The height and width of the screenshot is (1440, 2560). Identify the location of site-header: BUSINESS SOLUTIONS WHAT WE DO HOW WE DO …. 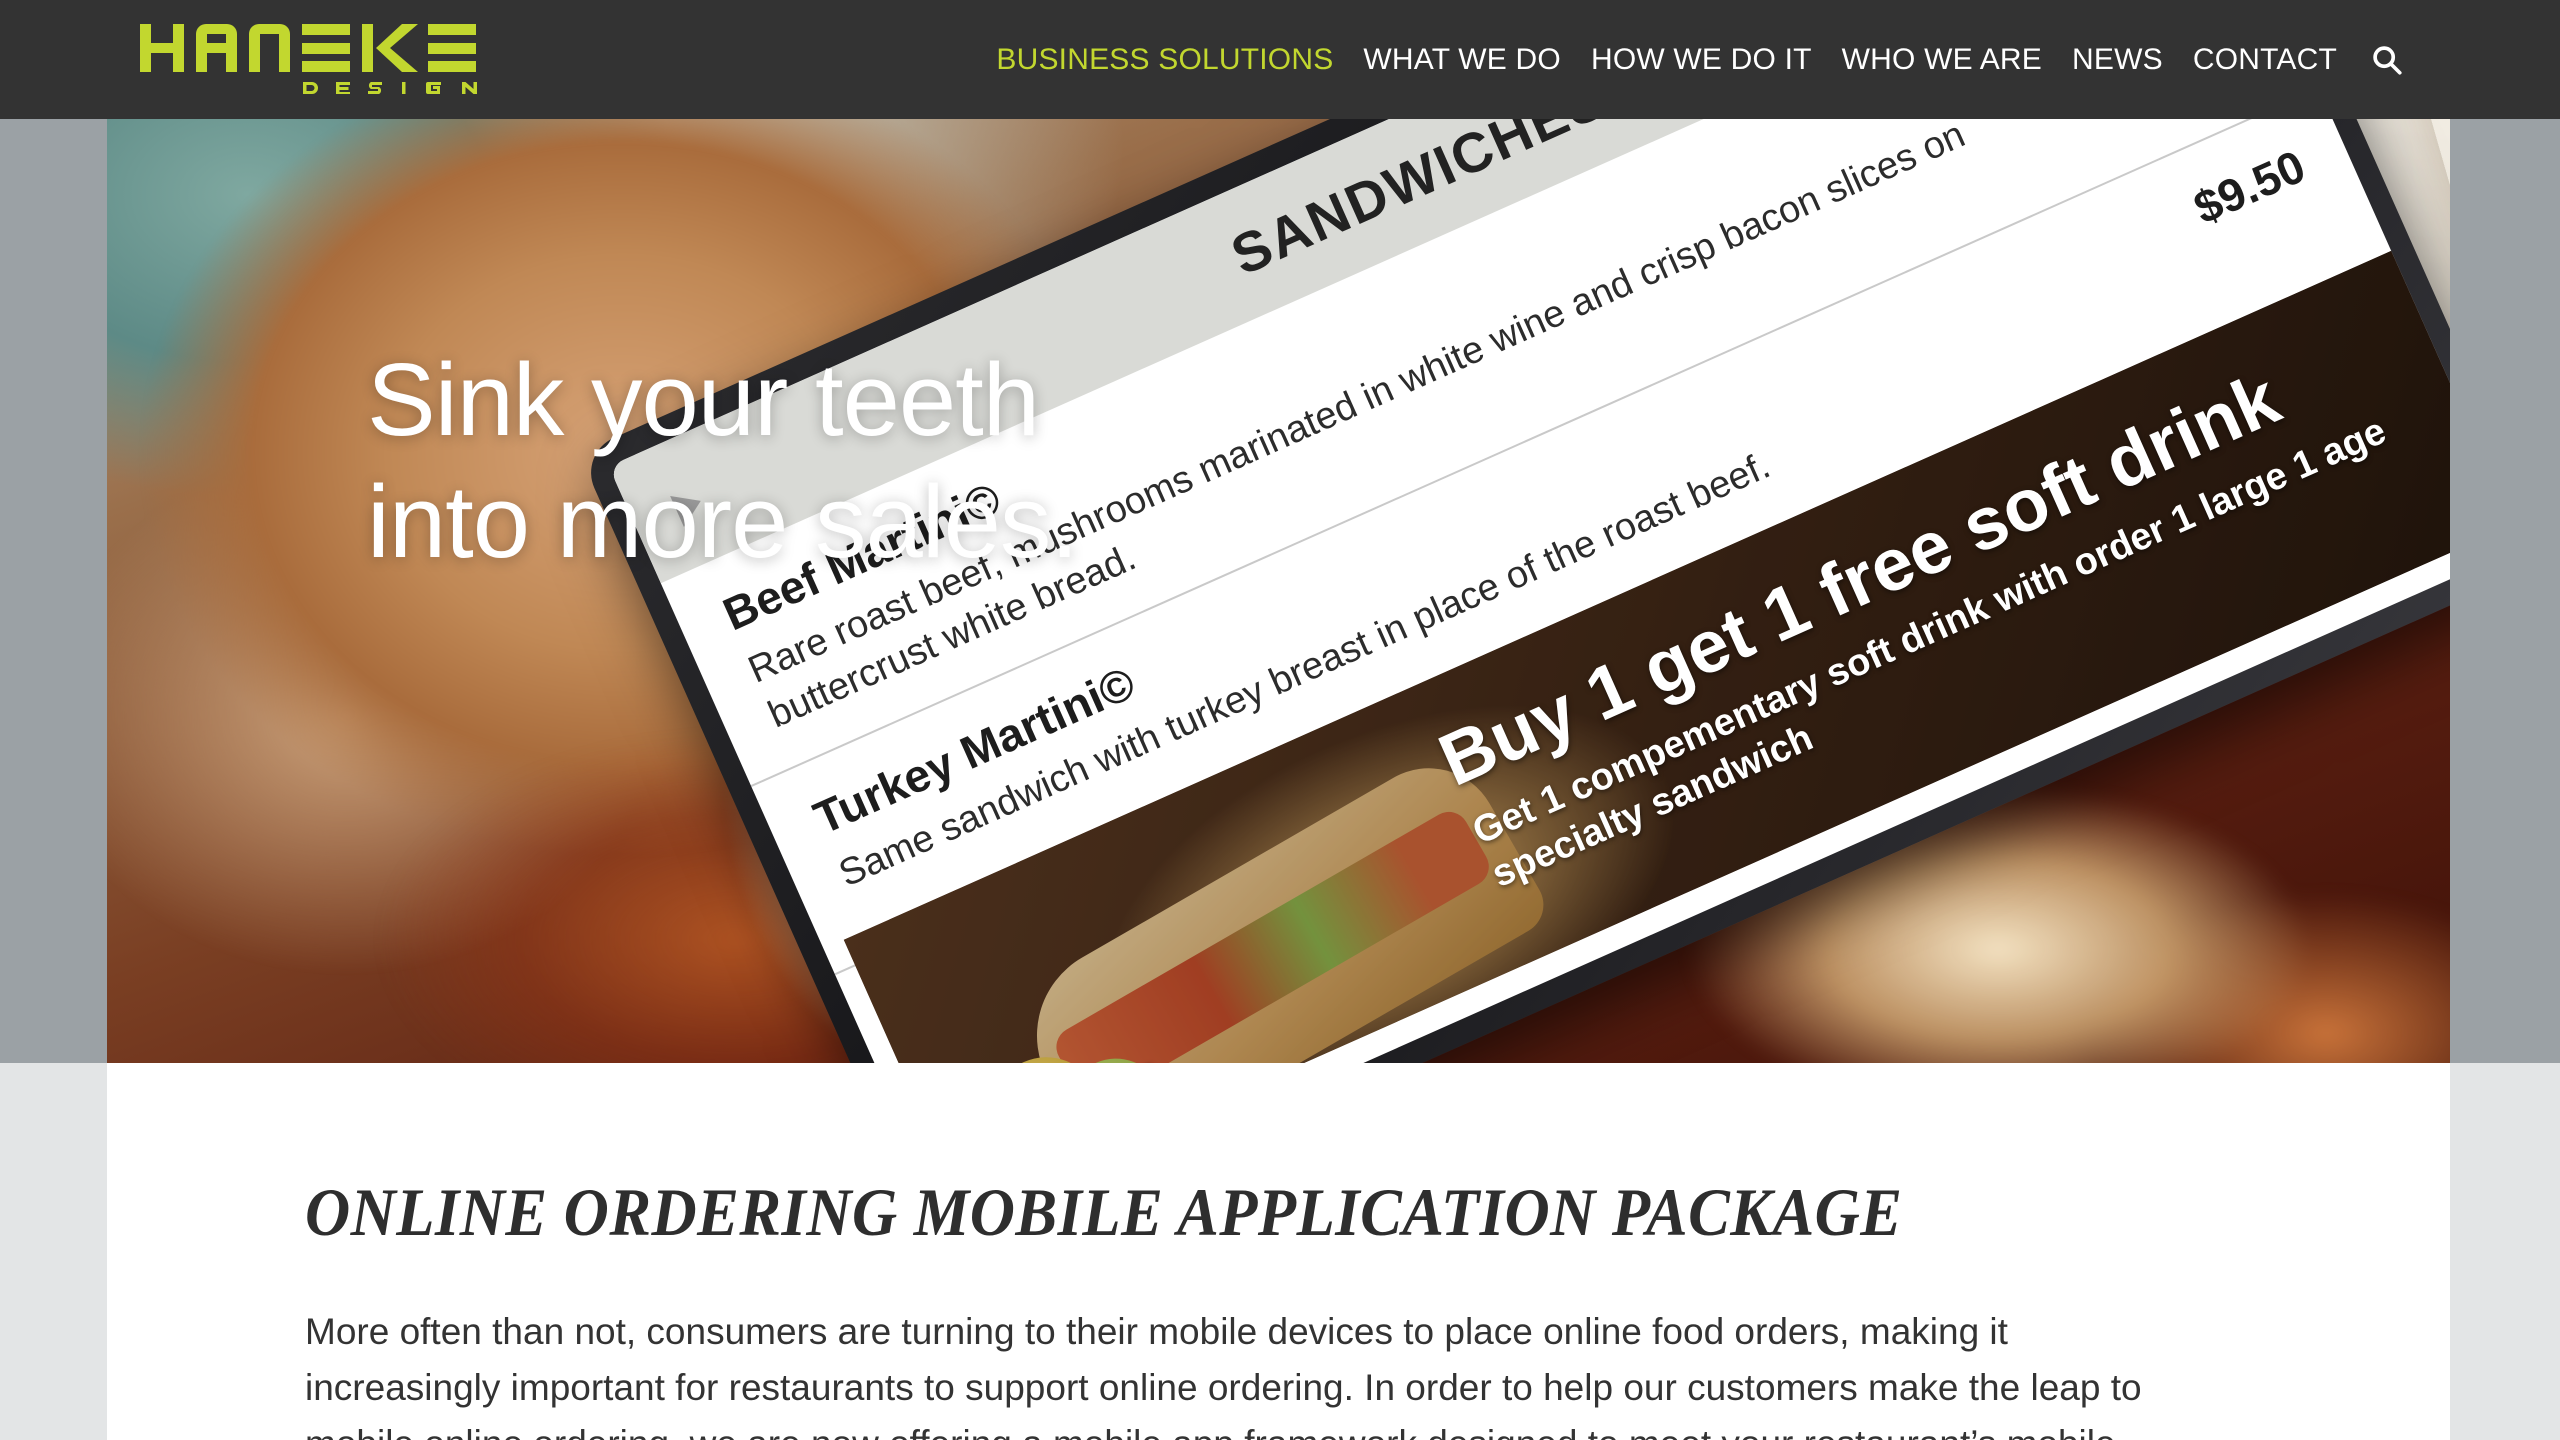
(1280, 59).